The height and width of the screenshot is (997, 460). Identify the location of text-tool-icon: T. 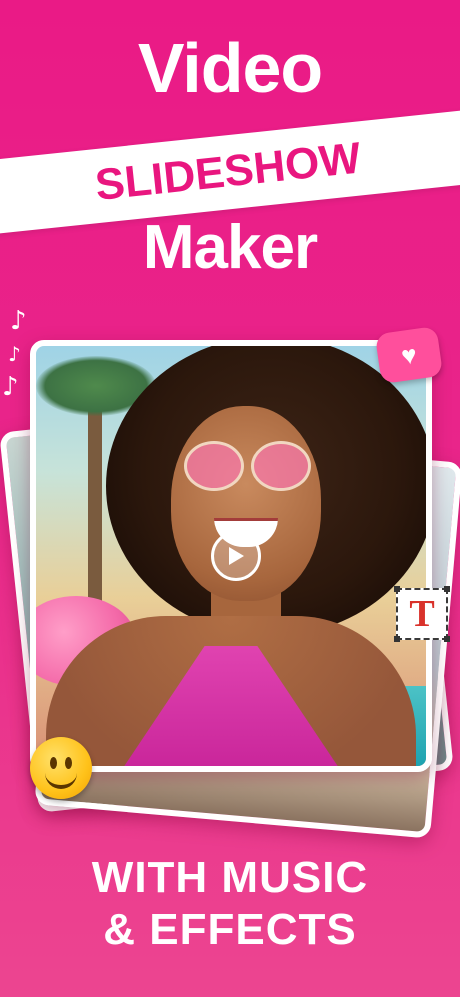
(422, 614).